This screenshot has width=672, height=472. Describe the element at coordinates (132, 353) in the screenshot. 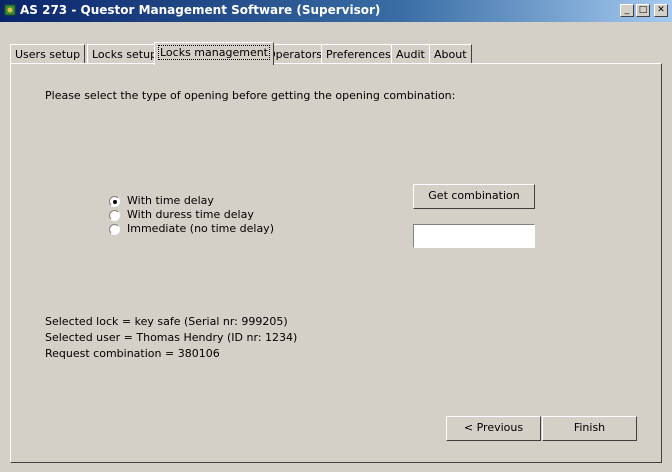

I see `request-combination-text: Request combination = 380106` at that location.